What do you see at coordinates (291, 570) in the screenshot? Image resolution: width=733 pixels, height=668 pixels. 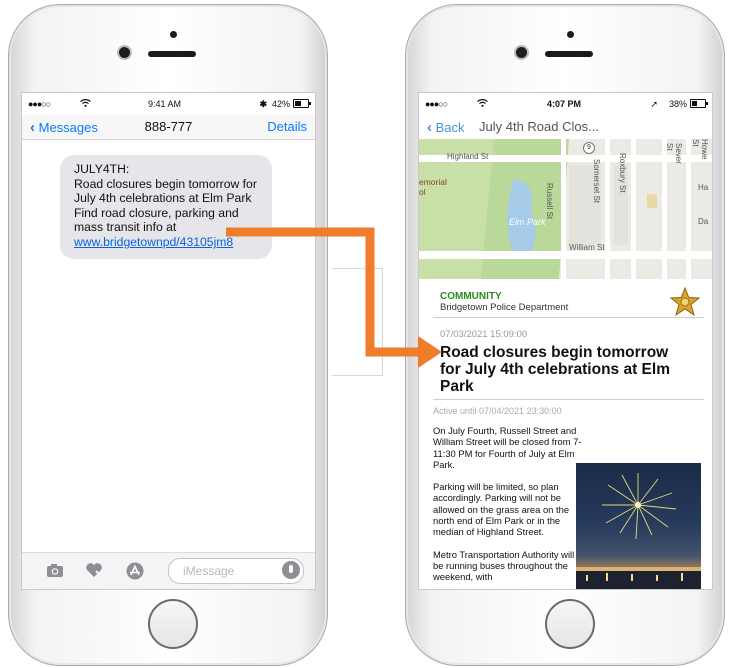 I see `mic-icon` at bounding box center [291, 570].